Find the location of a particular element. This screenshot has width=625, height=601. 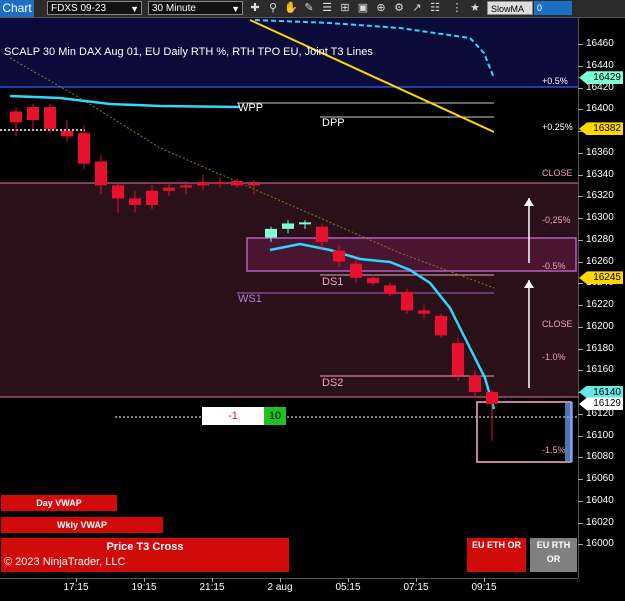

share-icon: ↗ is located at coordinates (417, 8).